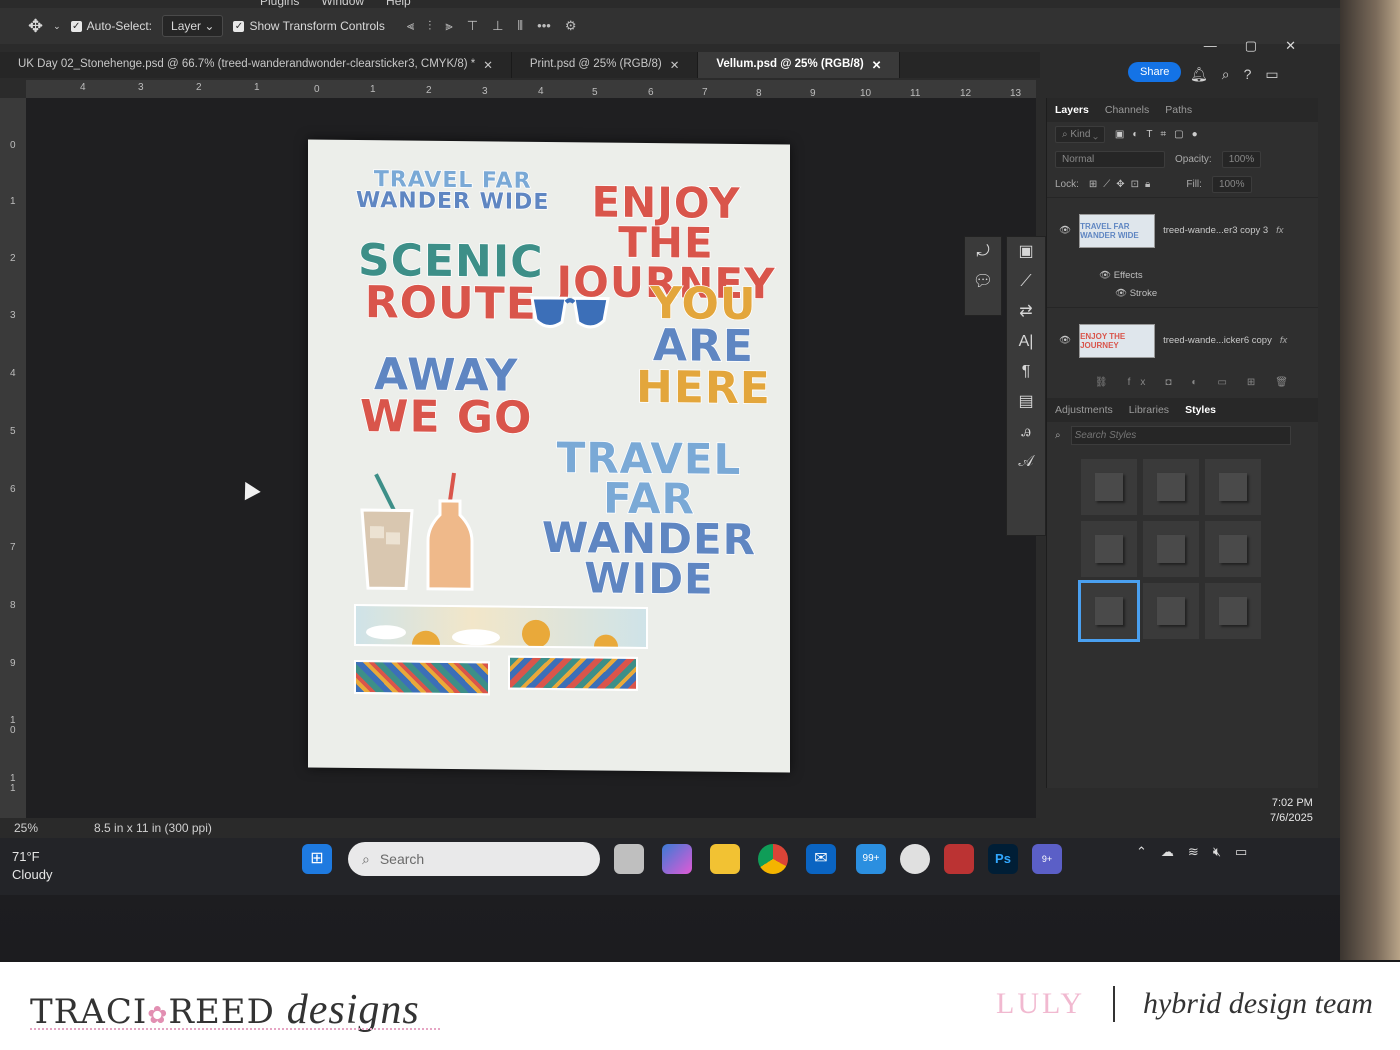 Image resolution: width=1400 pixels, height=1050 pixels. Describe the element at coordinates (501, 631) in the screenshot. I see `washi-tape-sun` at that location.